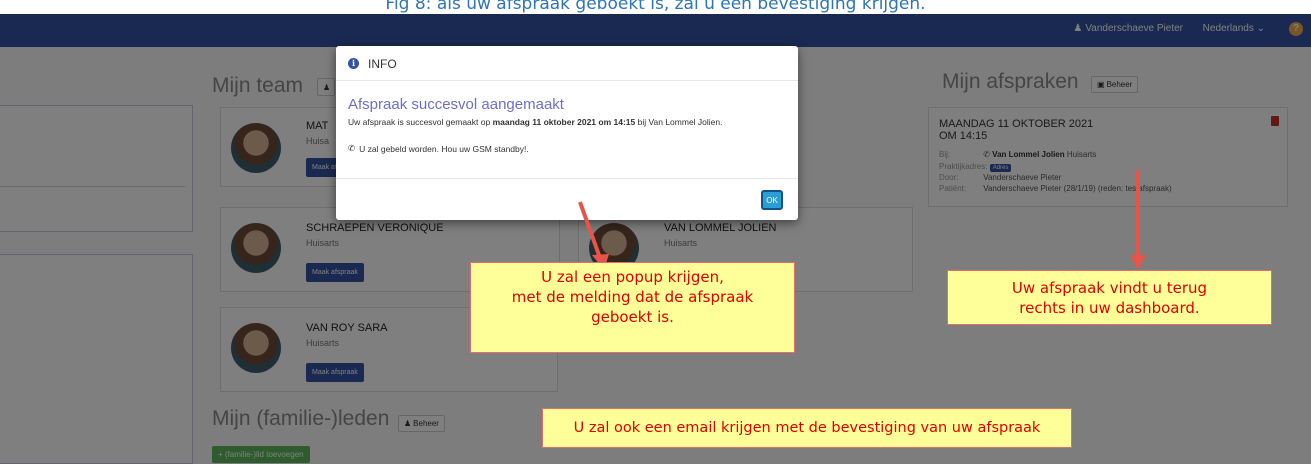  Describe the element at coordinates (593, 235) in the screenshot. I see `arrow-to-modal` at that location.